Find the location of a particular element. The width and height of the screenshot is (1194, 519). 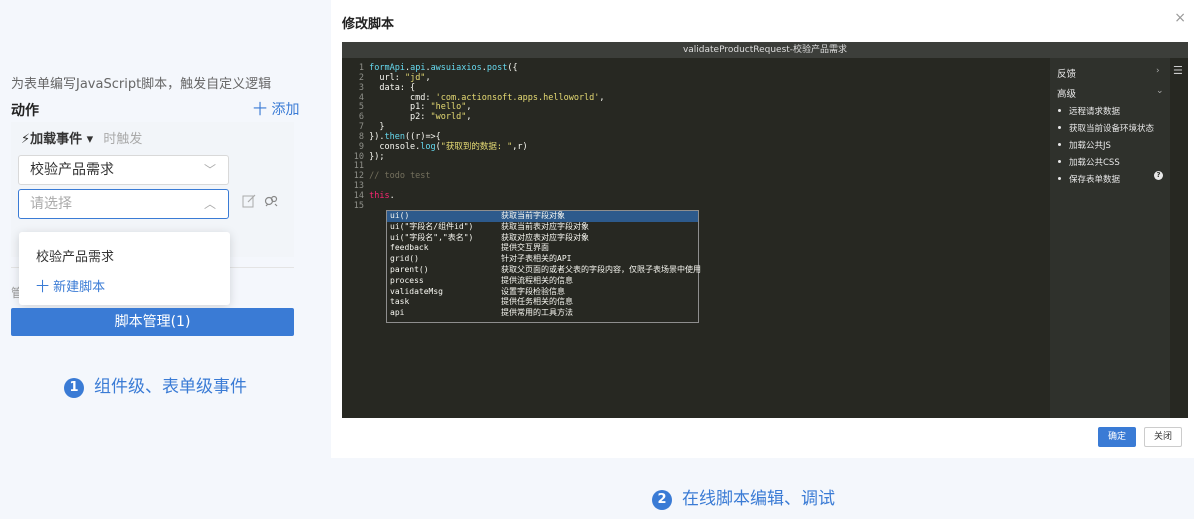

ac-name: ui("字段名","表名") is located at coordinates (432, 237).